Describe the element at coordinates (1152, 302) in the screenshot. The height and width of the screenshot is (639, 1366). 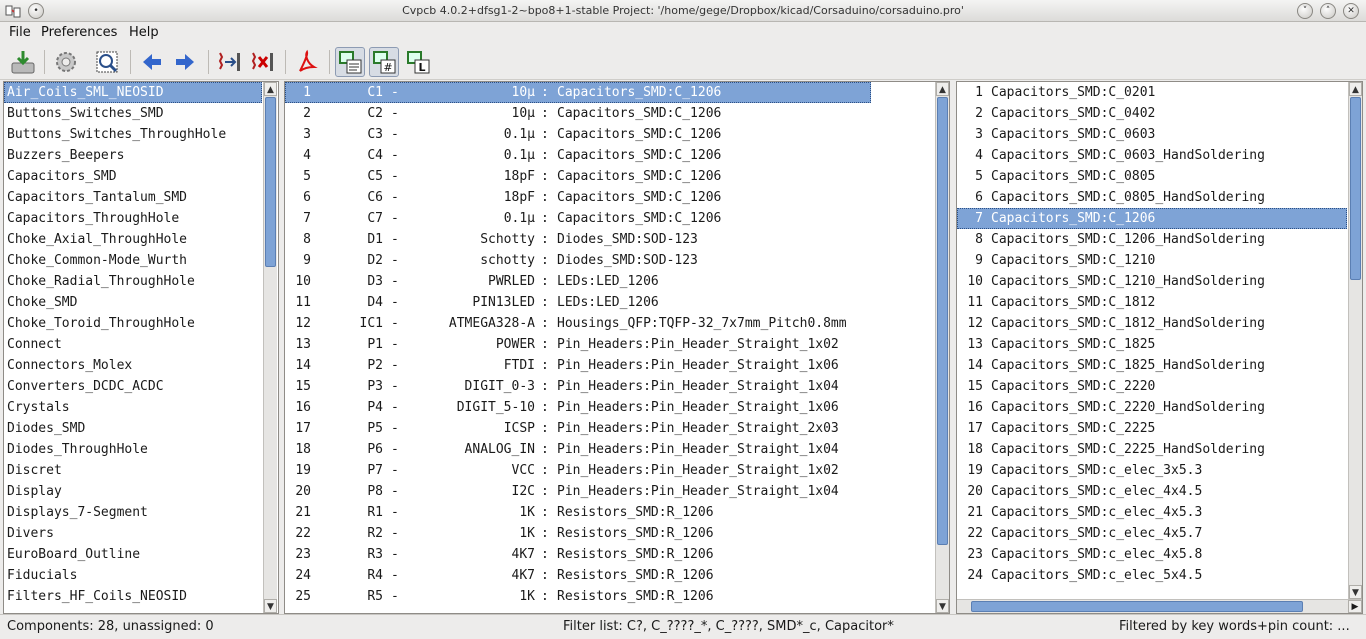
I see `footprint-row: 11 Capacitors_SMD:C_1812` at that location.